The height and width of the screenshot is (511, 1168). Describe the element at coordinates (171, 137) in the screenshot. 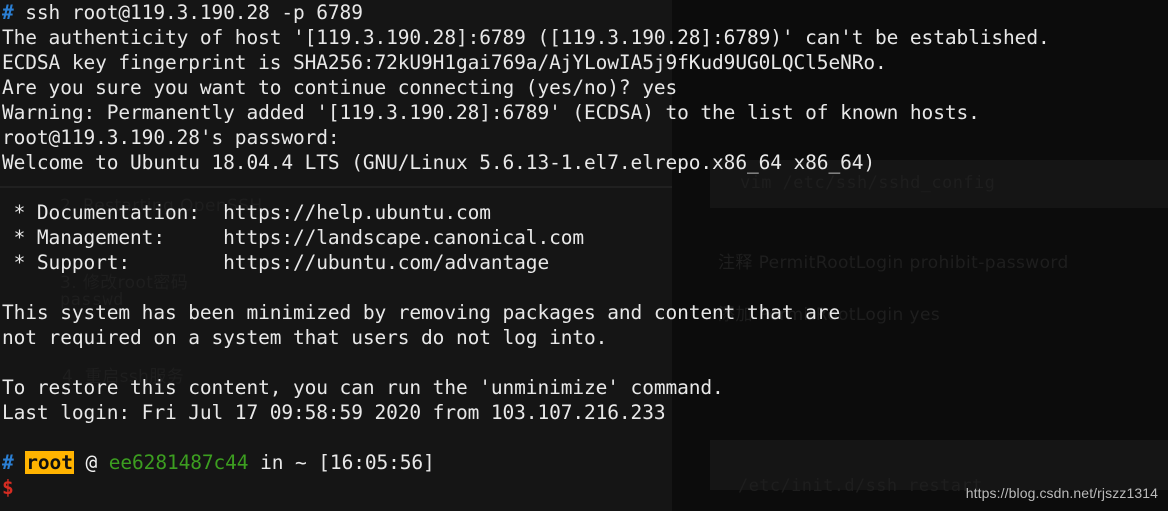

I see `terminal-output-line: root@119.3.190.28's password:` at that location.